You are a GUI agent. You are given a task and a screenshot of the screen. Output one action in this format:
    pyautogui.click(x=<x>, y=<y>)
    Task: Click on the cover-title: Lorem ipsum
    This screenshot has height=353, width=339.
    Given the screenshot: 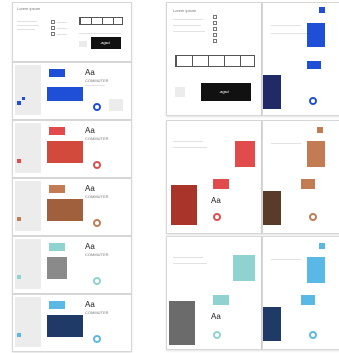 What is the action you would take?
    pyautogui.click(x=29, y=8)
    